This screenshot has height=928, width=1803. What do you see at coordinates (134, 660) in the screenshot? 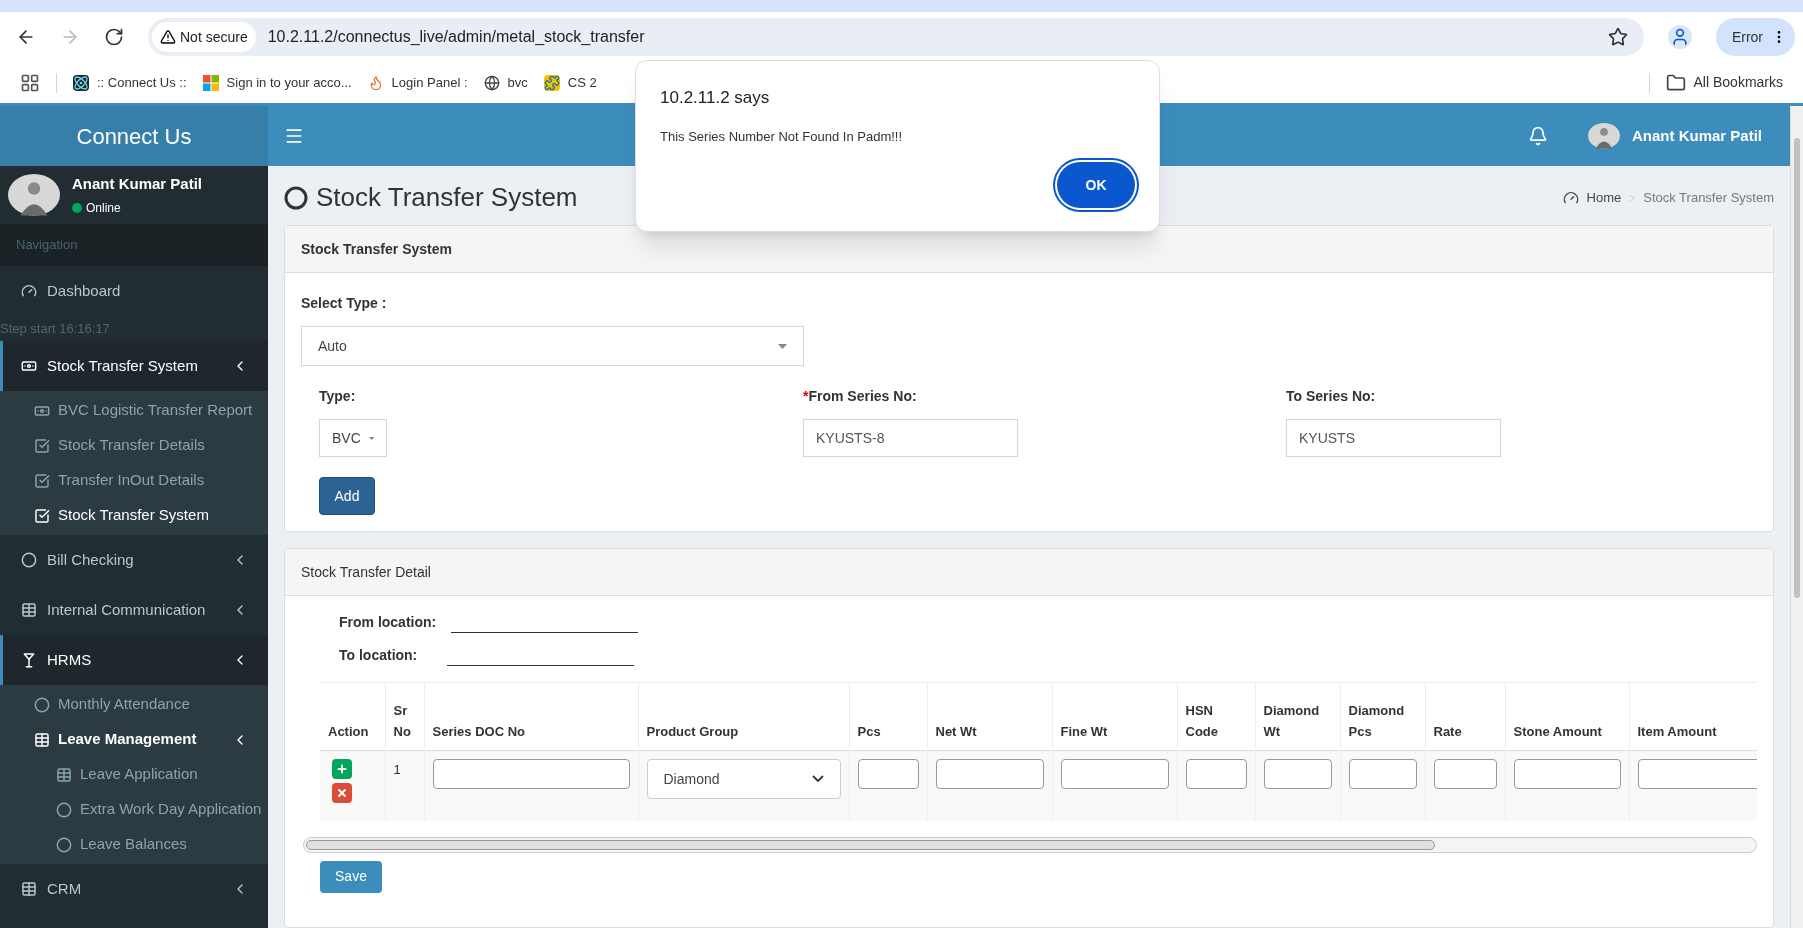
I see `menu-item: HRMS` at bounding box center [134, 660].